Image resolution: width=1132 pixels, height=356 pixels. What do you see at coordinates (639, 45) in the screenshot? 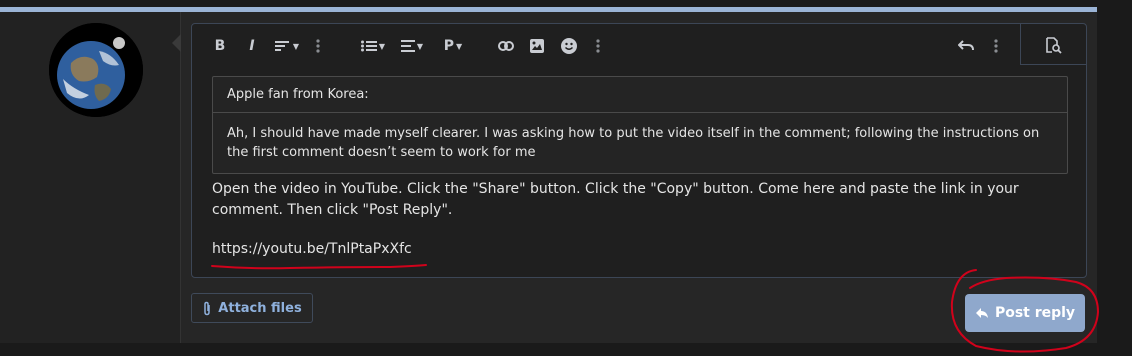
I see `editor-toolbar: B I ▼ ▼ ▼ P ▼` at bounding box center [639, 45].